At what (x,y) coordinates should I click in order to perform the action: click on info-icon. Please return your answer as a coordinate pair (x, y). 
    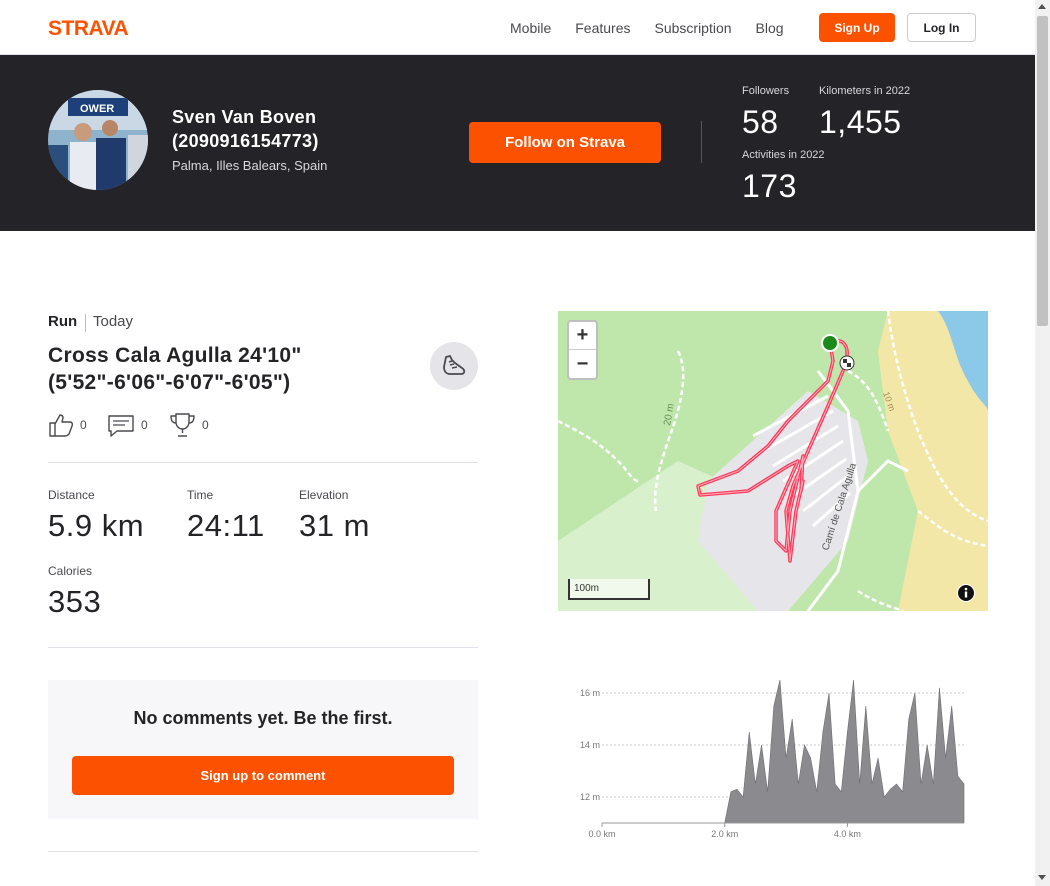
    Looking at the image, I should click on (966, 593).